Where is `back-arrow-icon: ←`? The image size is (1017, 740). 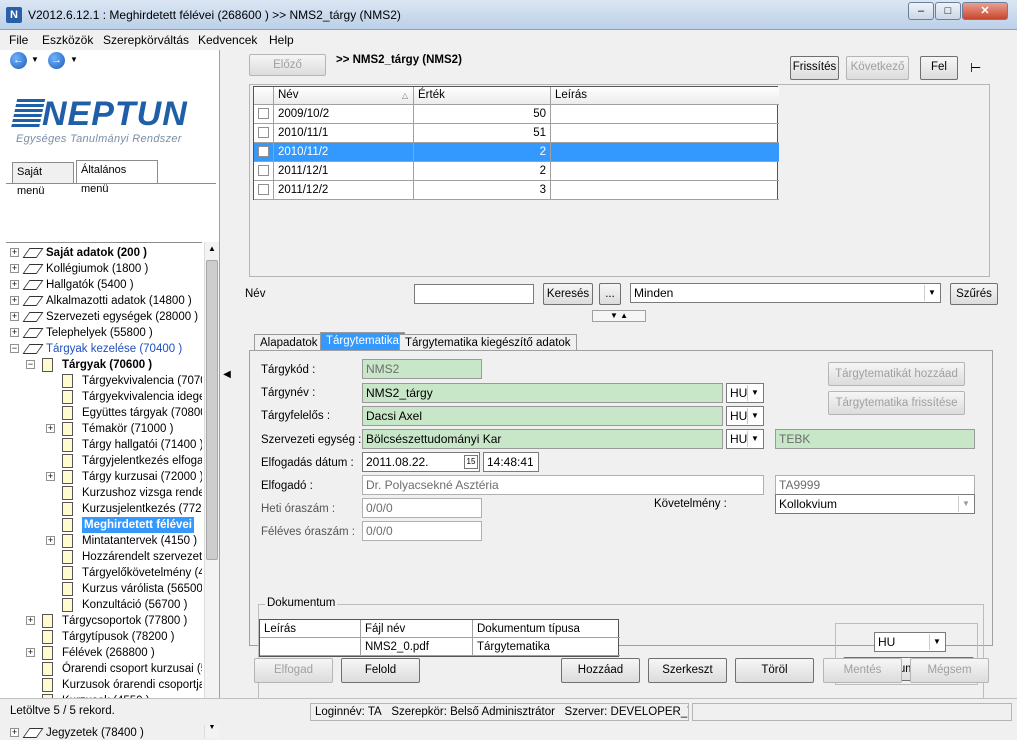
back-arrow-icon: ← is located at coordinates (18, 60).